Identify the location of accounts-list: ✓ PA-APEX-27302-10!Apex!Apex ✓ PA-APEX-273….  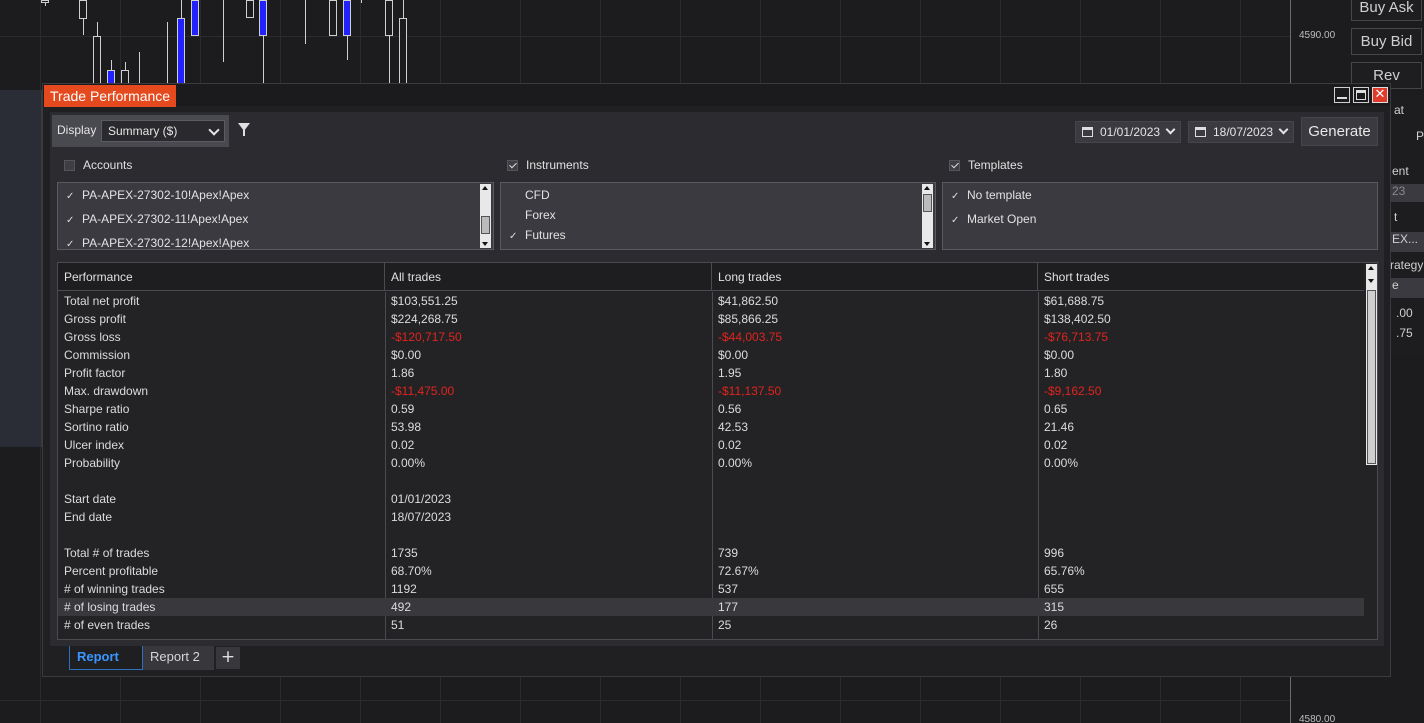
(275, 216).